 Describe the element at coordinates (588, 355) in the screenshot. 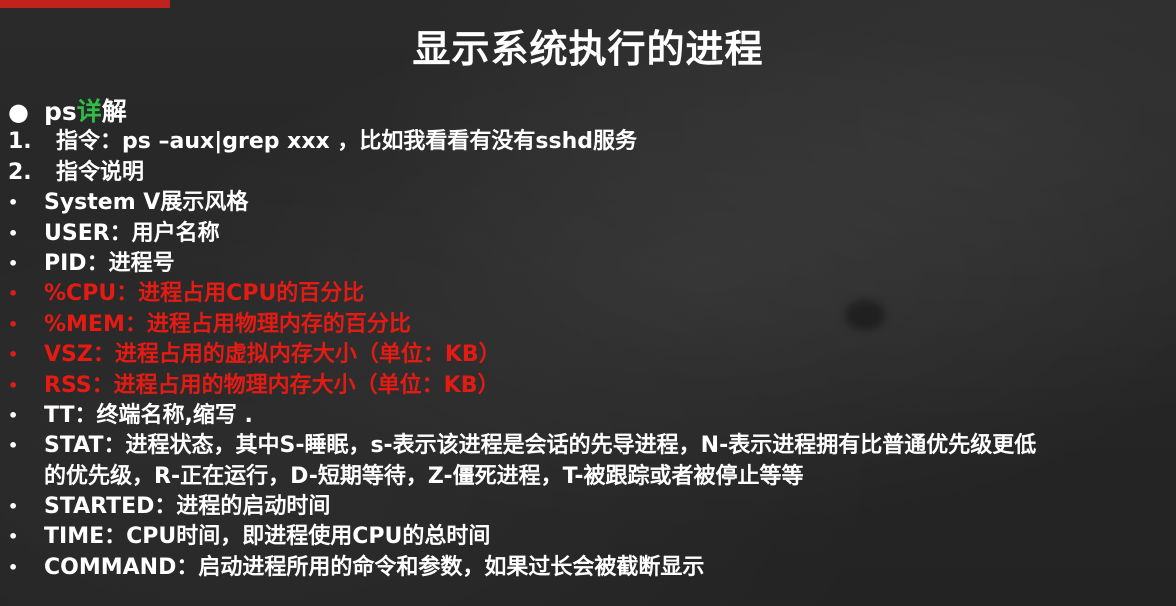

I see `list-item: • VSZ：进程占用的虚拟内存大小（单位：KB）` at that location.